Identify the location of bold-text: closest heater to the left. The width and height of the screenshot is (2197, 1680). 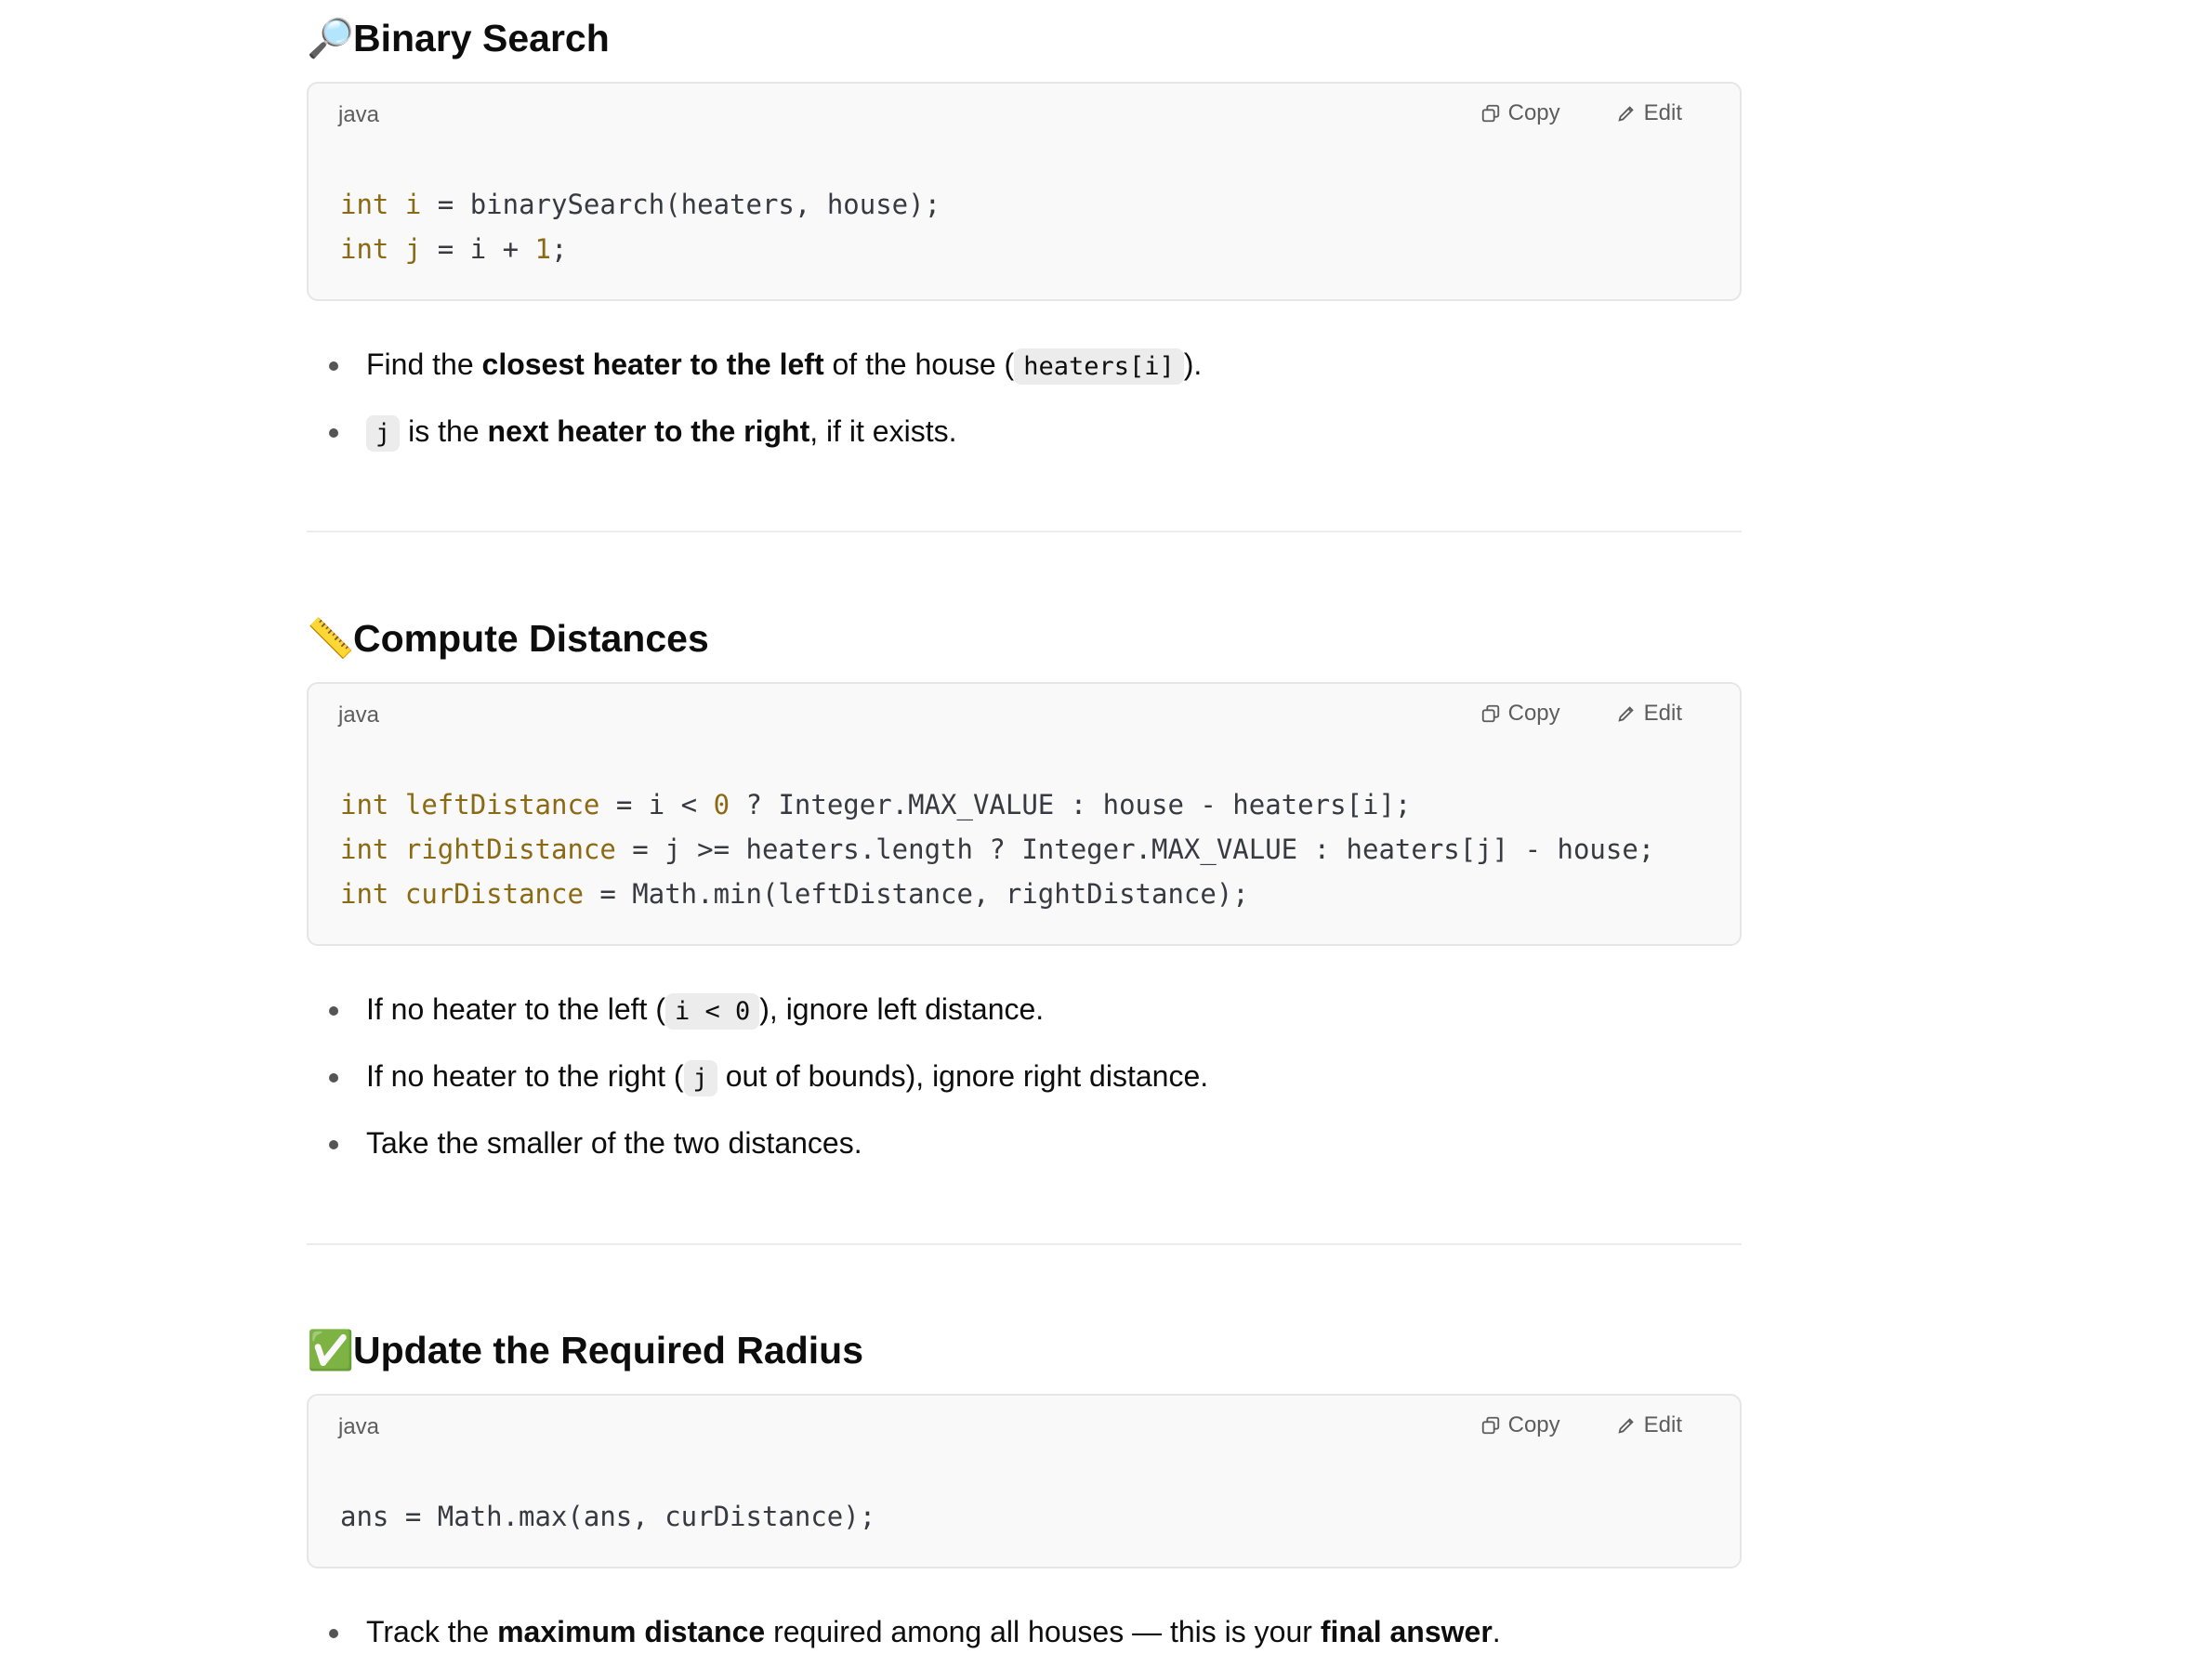
(652, 364).